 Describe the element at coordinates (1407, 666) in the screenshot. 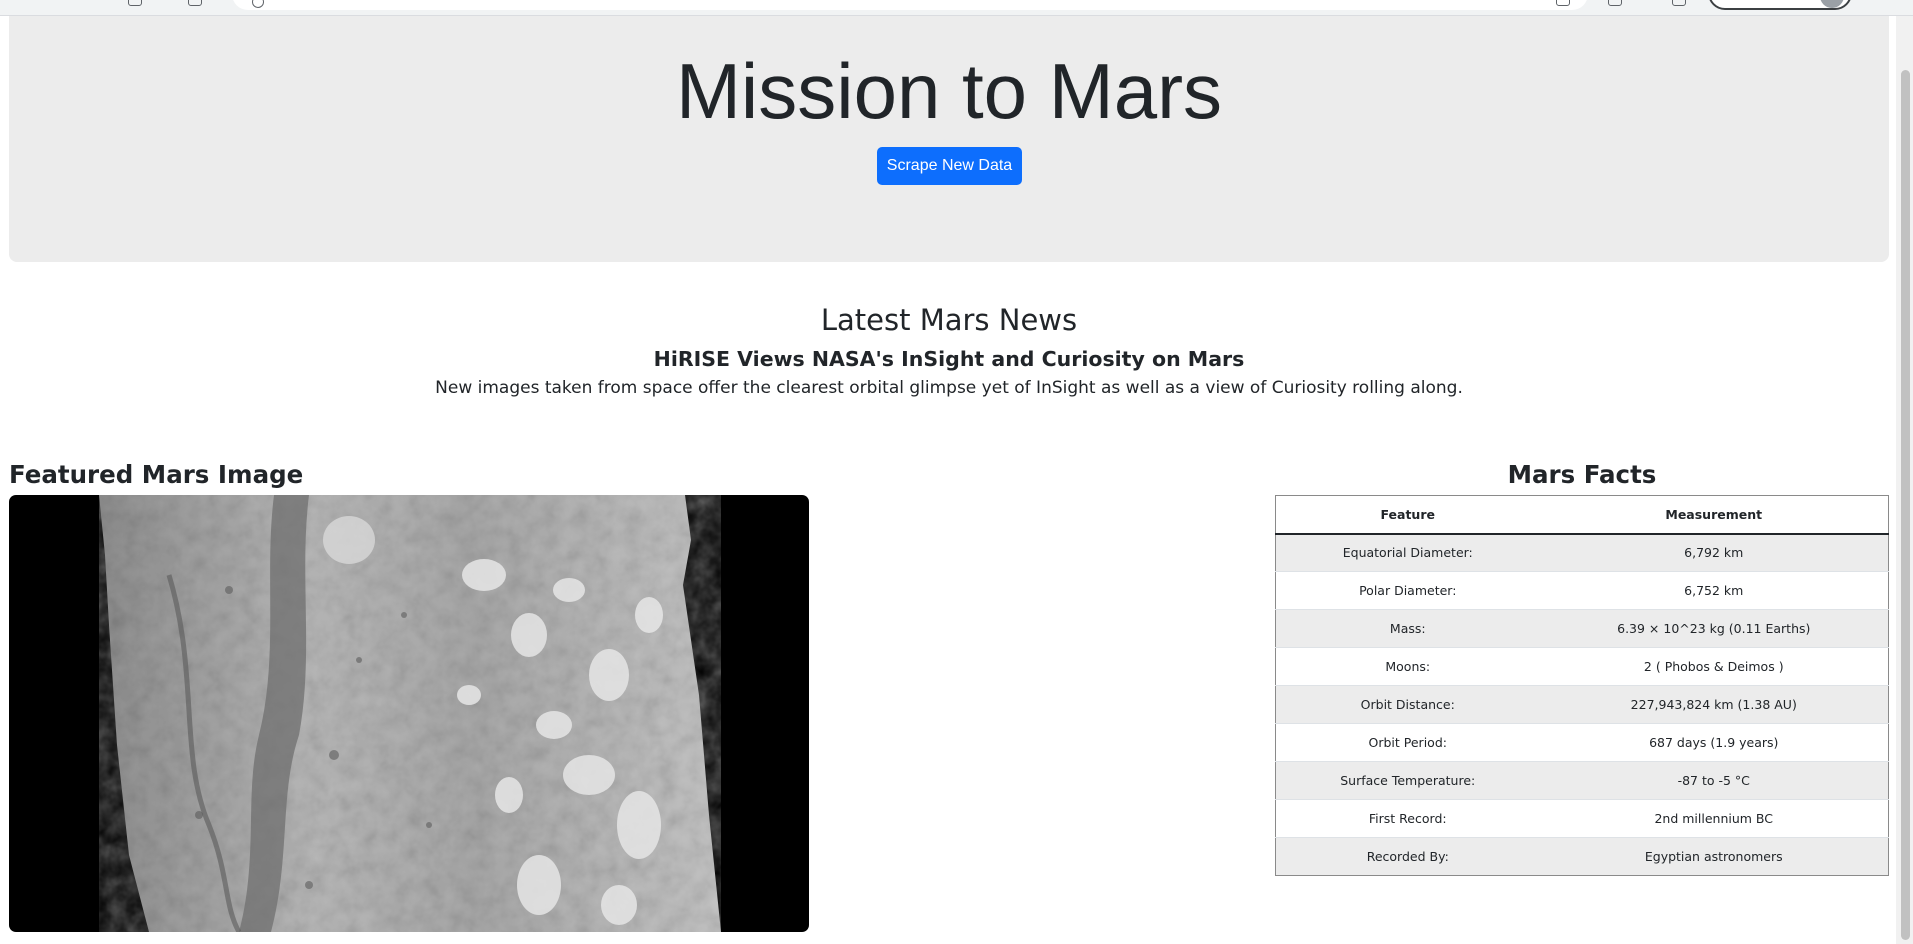

I see `feature-cell: Moons:` at that location.